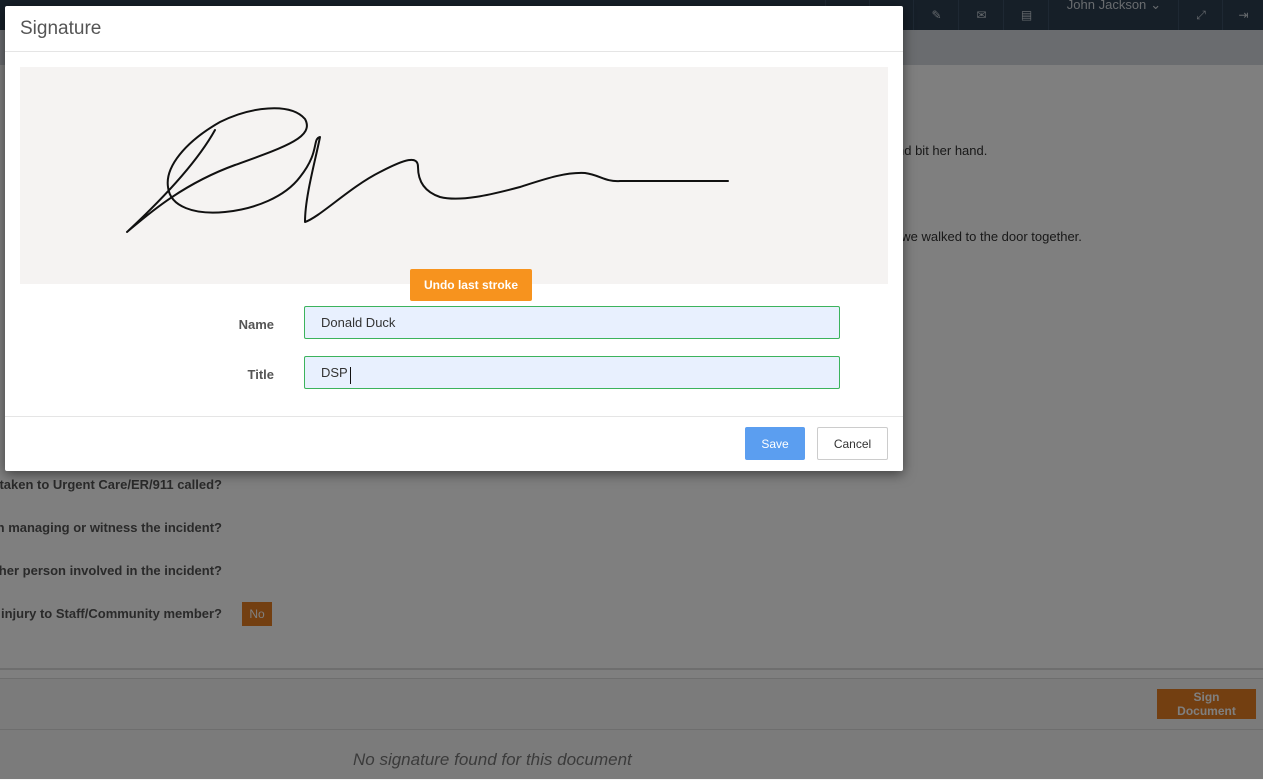  Describe the element at coordinates (350, 375) in the screenshot. I see `text-cursor` at that location.